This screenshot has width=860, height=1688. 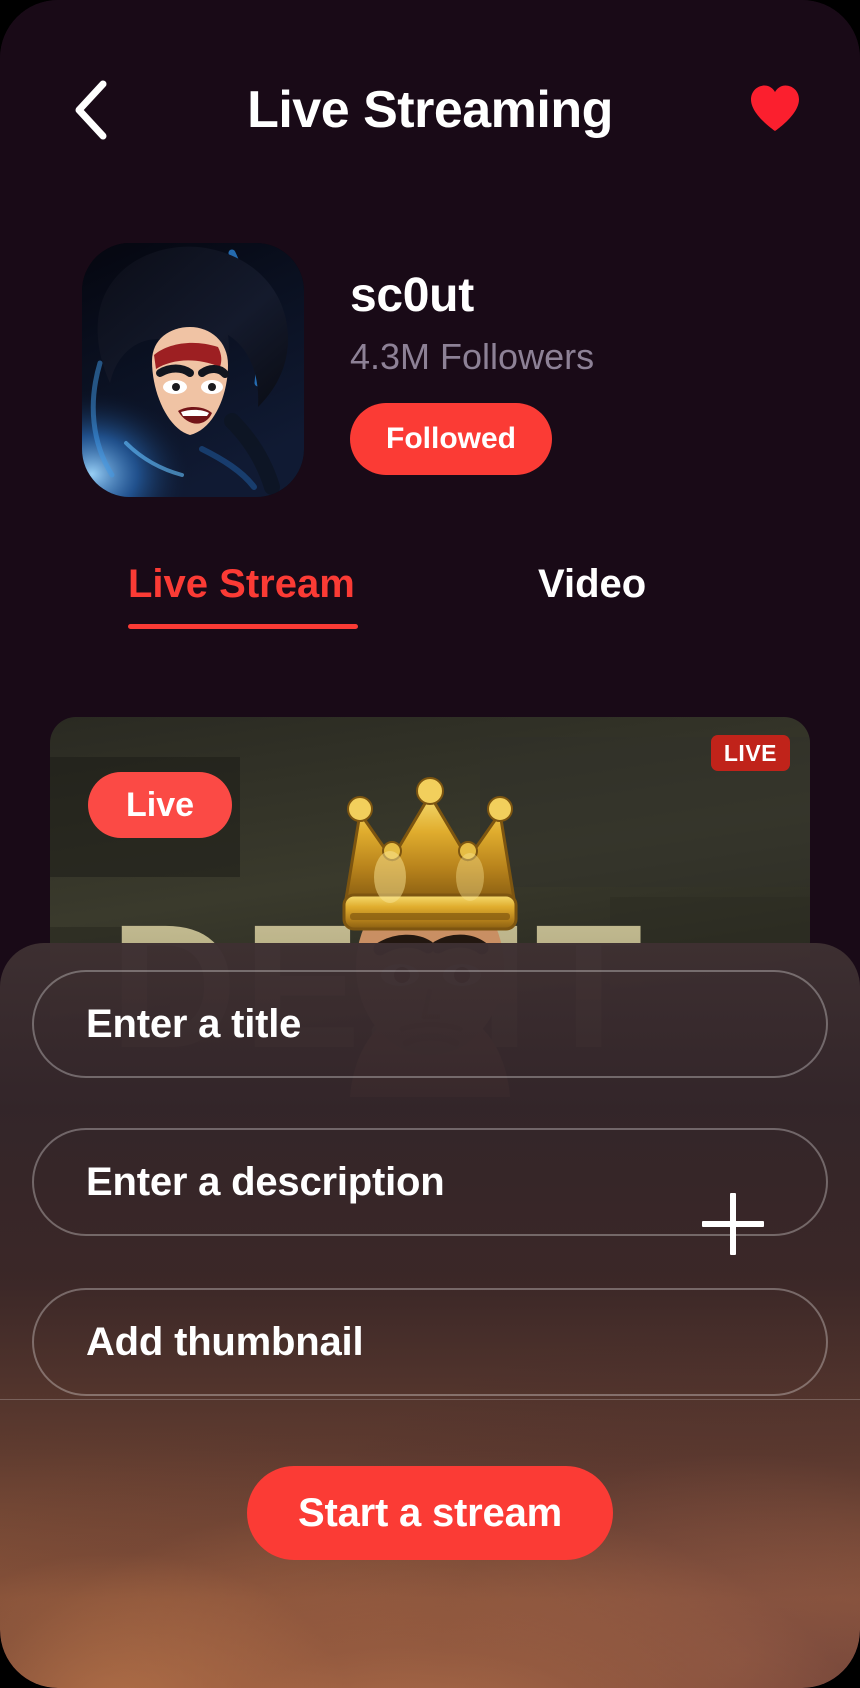 I want to click on live-pill-badge: Live, so click(x=160, y=805).